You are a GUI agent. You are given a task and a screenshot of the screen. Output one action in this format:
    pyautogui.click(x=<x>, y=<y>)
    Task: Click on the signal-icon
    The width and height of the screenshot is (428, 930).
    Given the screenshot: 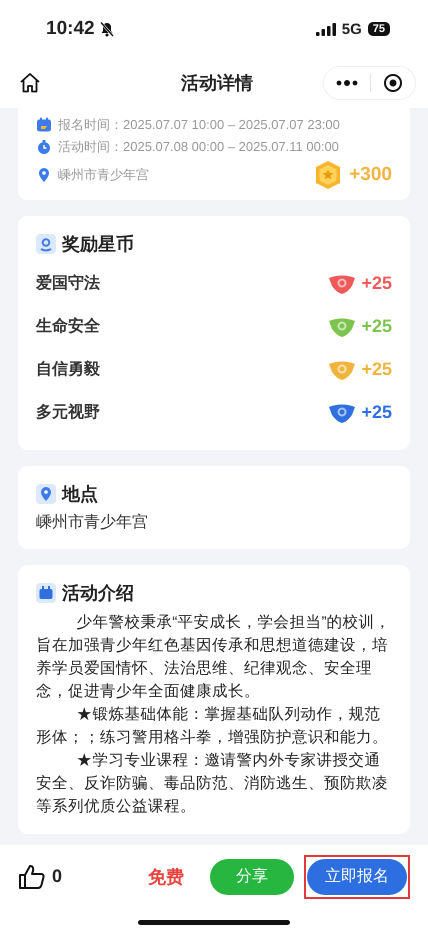 What is the action you would take?
    pyautogui.click(x=326, y=29)
    